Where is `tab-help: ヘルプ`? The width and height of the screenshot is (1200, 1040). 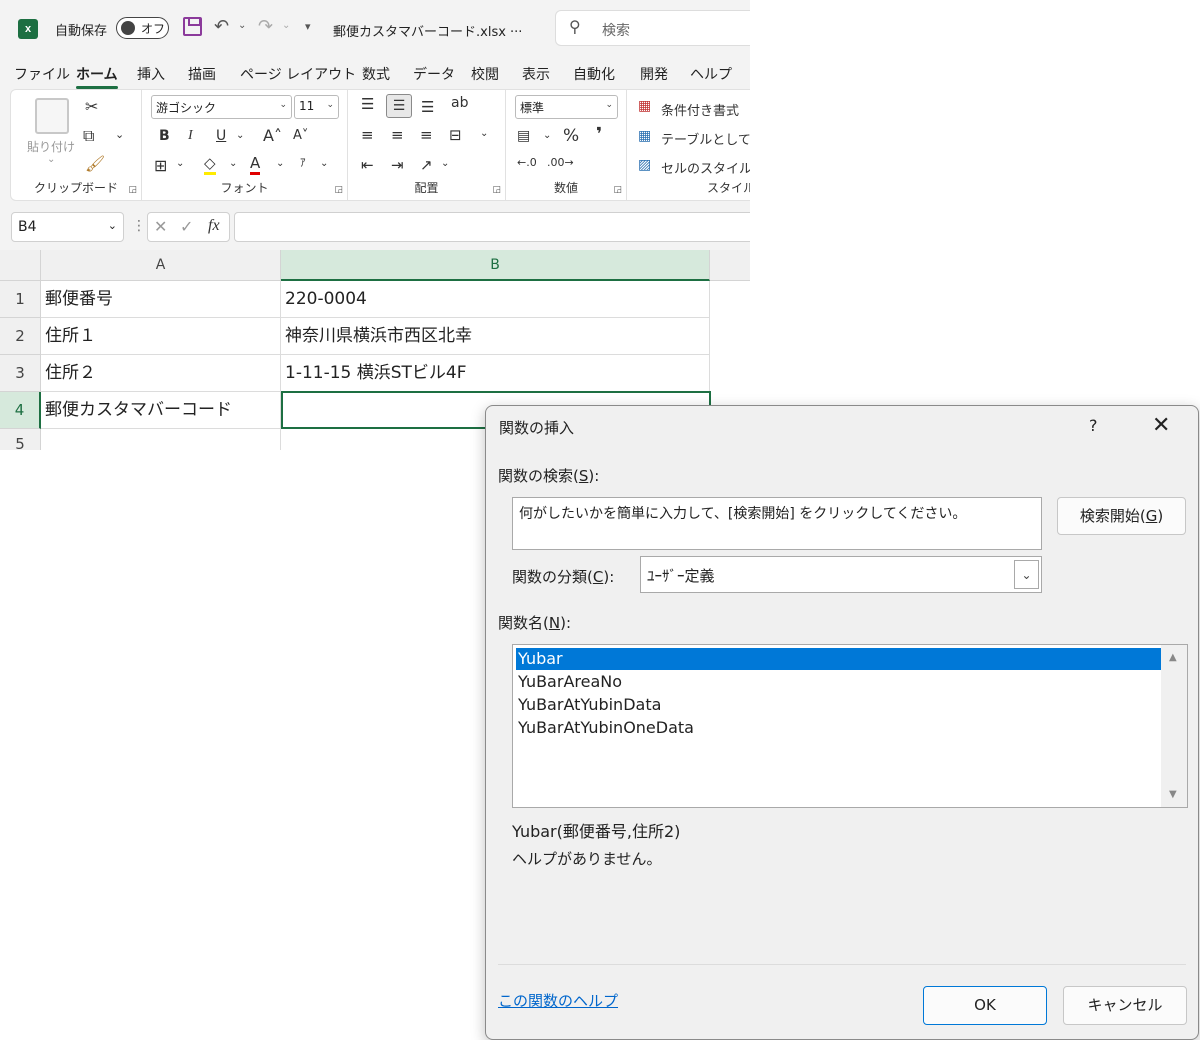
tab-help: ヘルプ is located at coordinates (711, 74).